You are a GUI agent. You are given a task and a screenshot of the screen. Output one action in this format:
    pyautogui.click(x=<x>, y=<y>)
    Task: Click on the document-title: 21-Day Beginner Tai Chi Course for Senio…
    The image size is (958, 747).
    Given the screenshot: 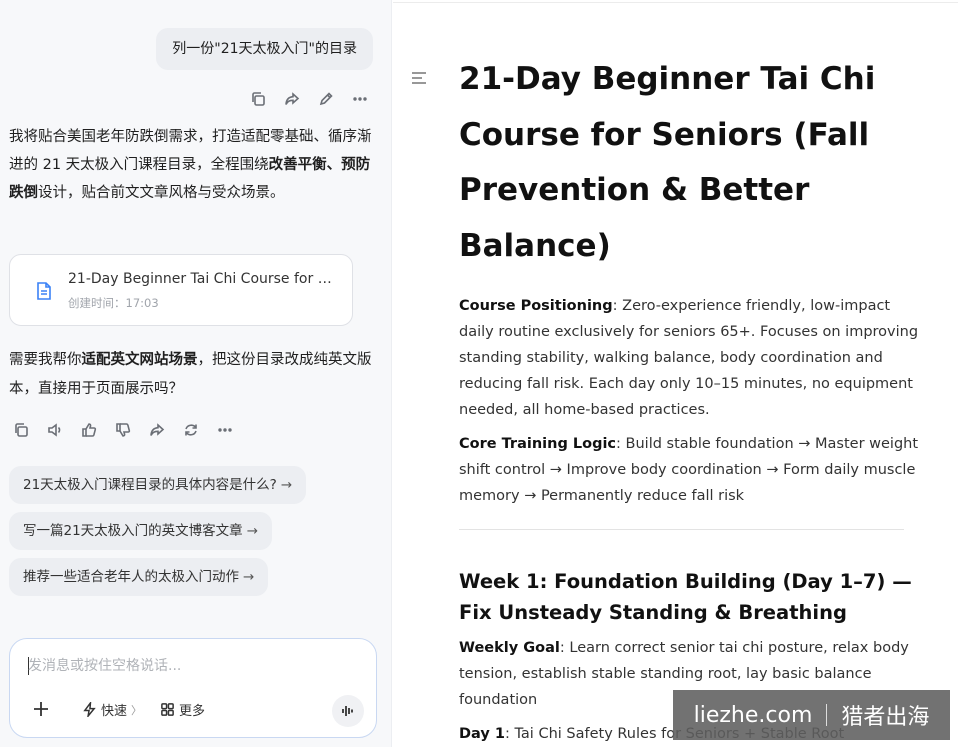 What is the action you would take?
    pyautogui.click(x=667, y=162)
    